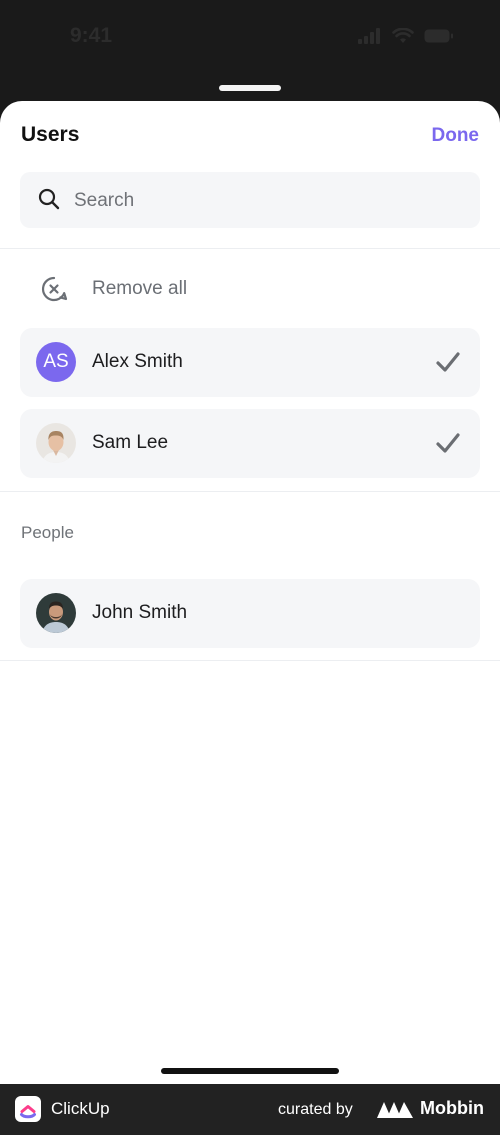  I want to click on status-bar: 9:41, so click(250, 45).